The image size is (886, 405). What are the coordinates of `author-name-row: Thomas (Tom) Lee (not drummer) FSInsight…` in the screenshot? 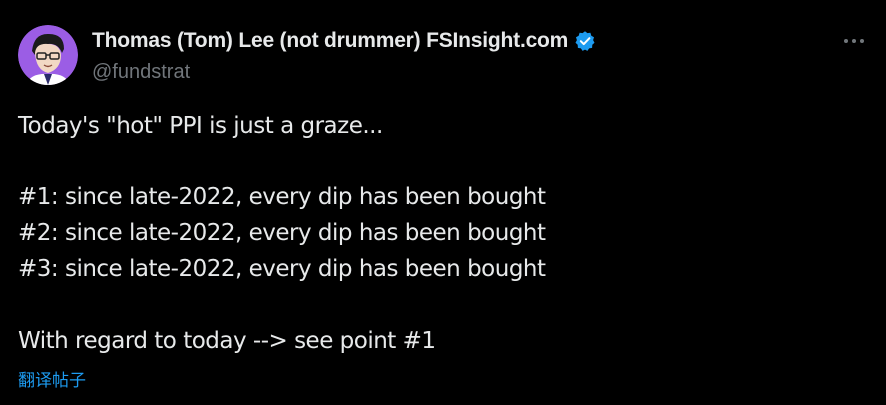 It's located at (344, 41).